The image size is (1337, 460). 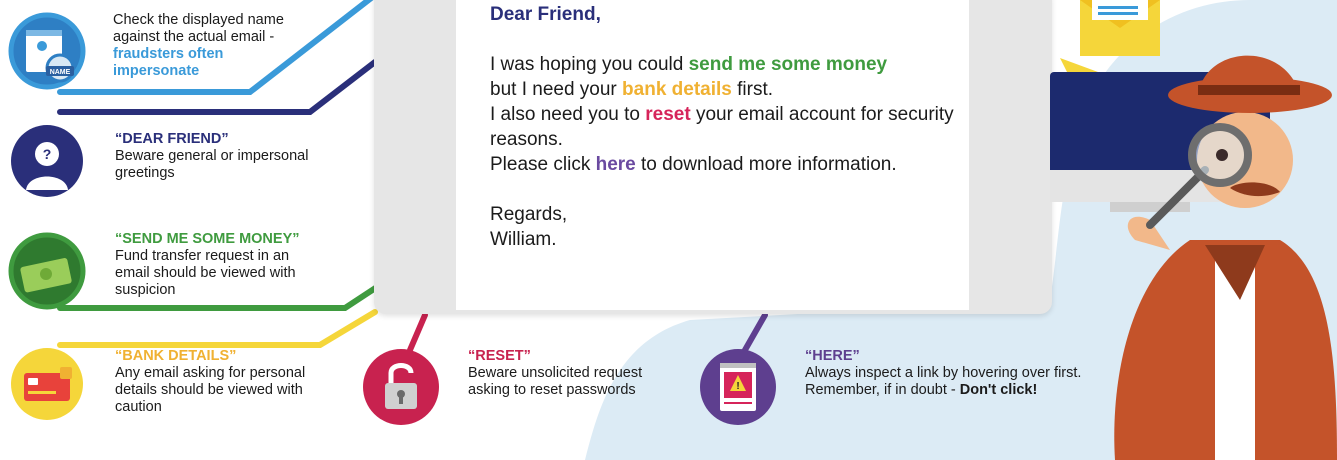 What do you see at coordinates (168, 62) in the screenshot?
I see `tip-name-highlight: fraudsters often impersonate` at bounding box center [168, 62].